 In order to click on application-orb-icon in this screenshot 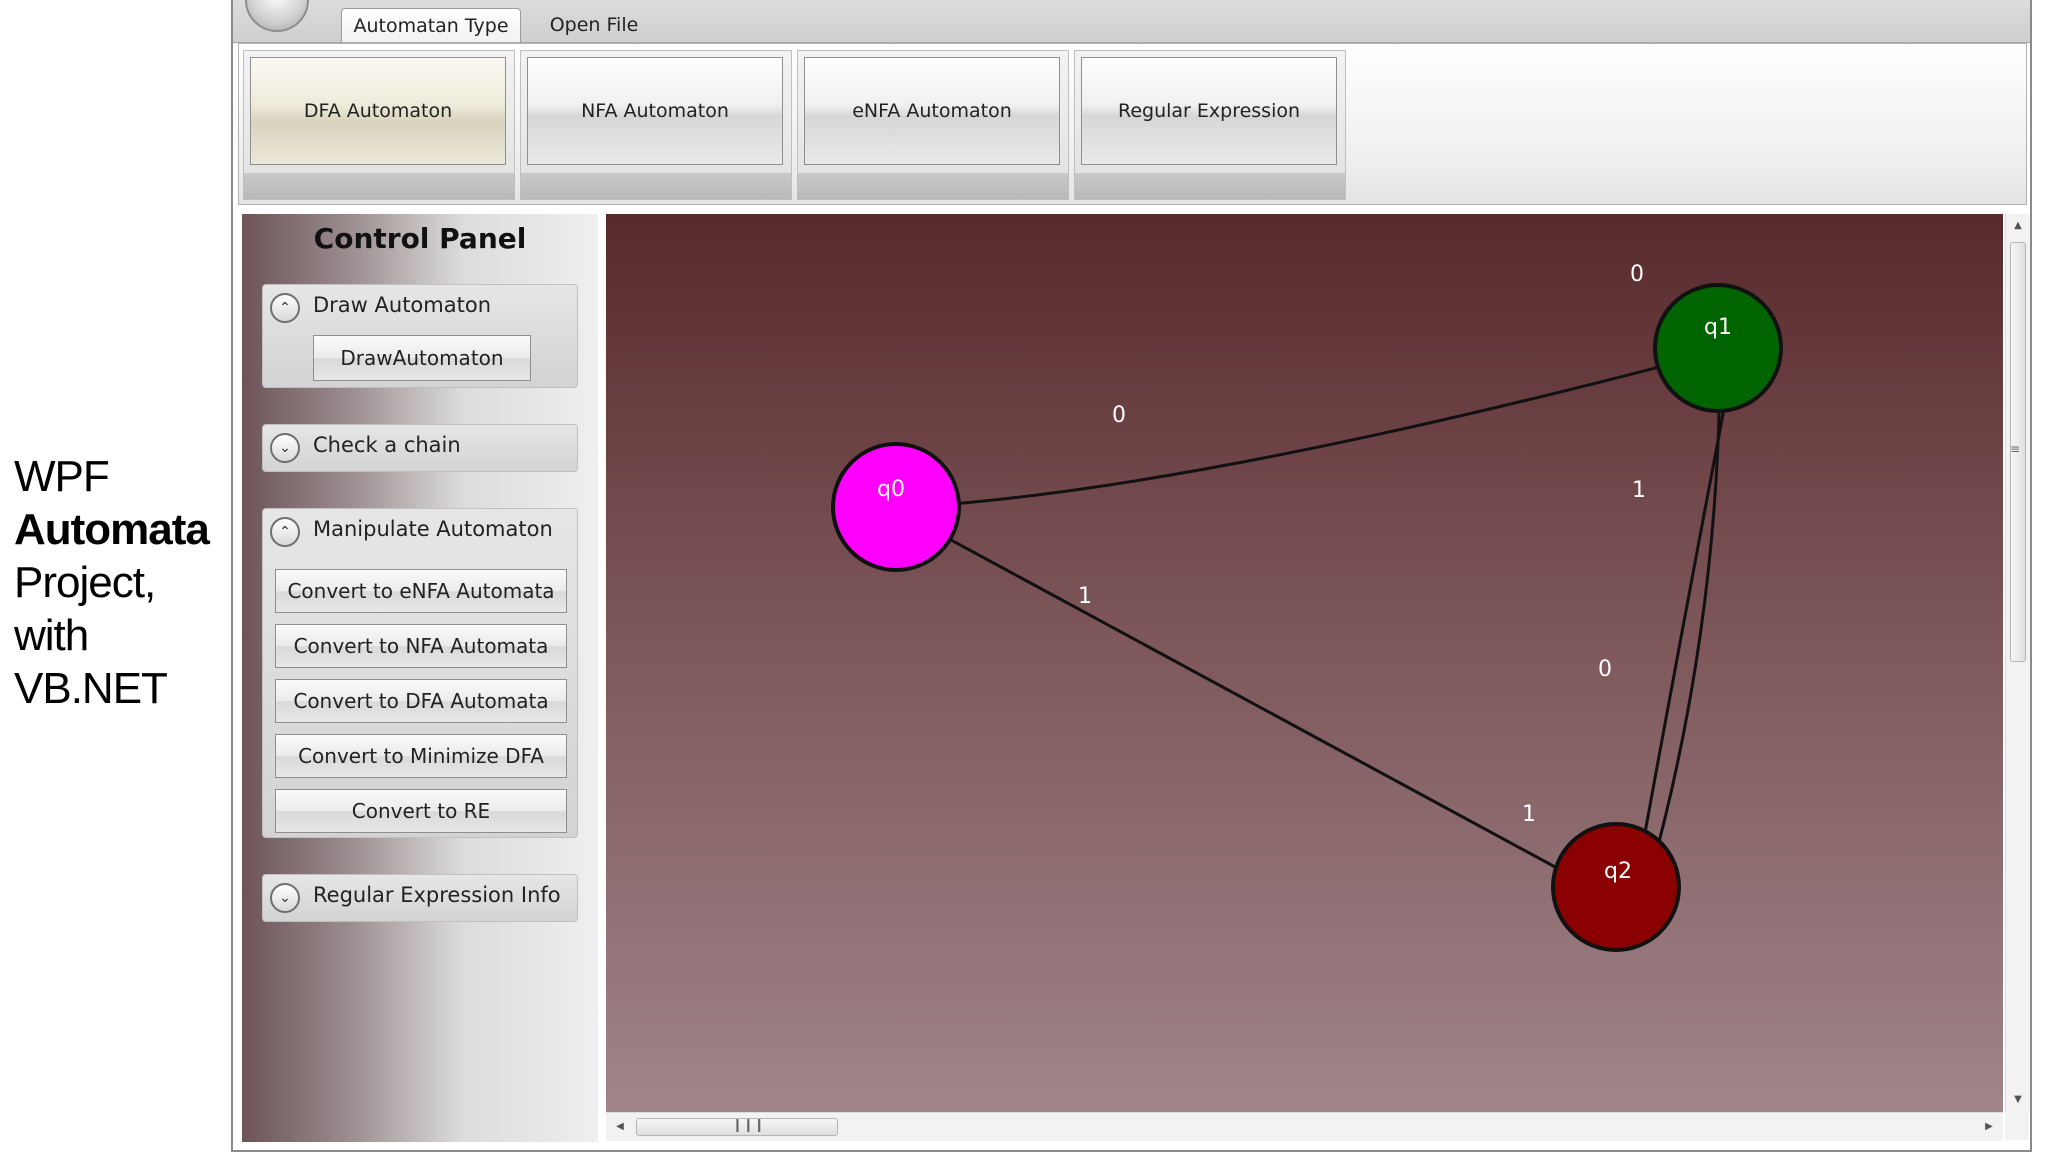, I will do `click(277, 16)`.